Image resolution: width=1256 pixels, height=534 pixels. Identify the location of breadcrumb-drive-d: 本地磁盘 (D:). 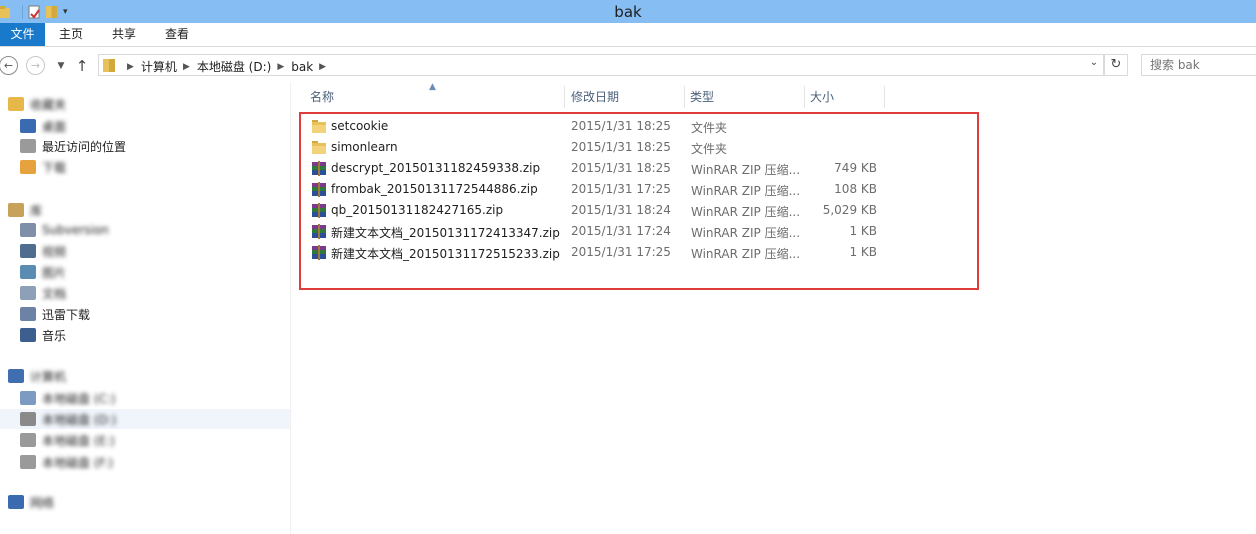
(234, 66).